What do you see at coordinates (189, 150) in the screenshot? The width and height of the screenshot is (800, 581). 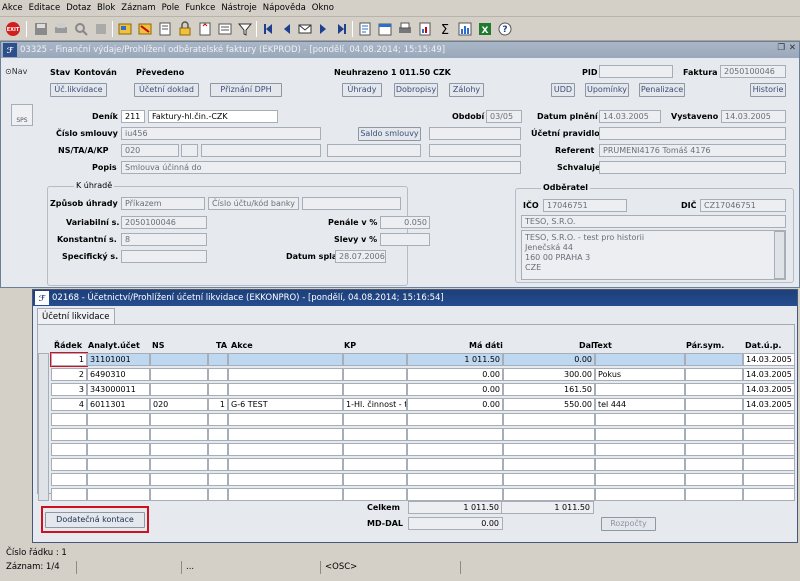 I see `ta-field` at bounding box center [189, 150].